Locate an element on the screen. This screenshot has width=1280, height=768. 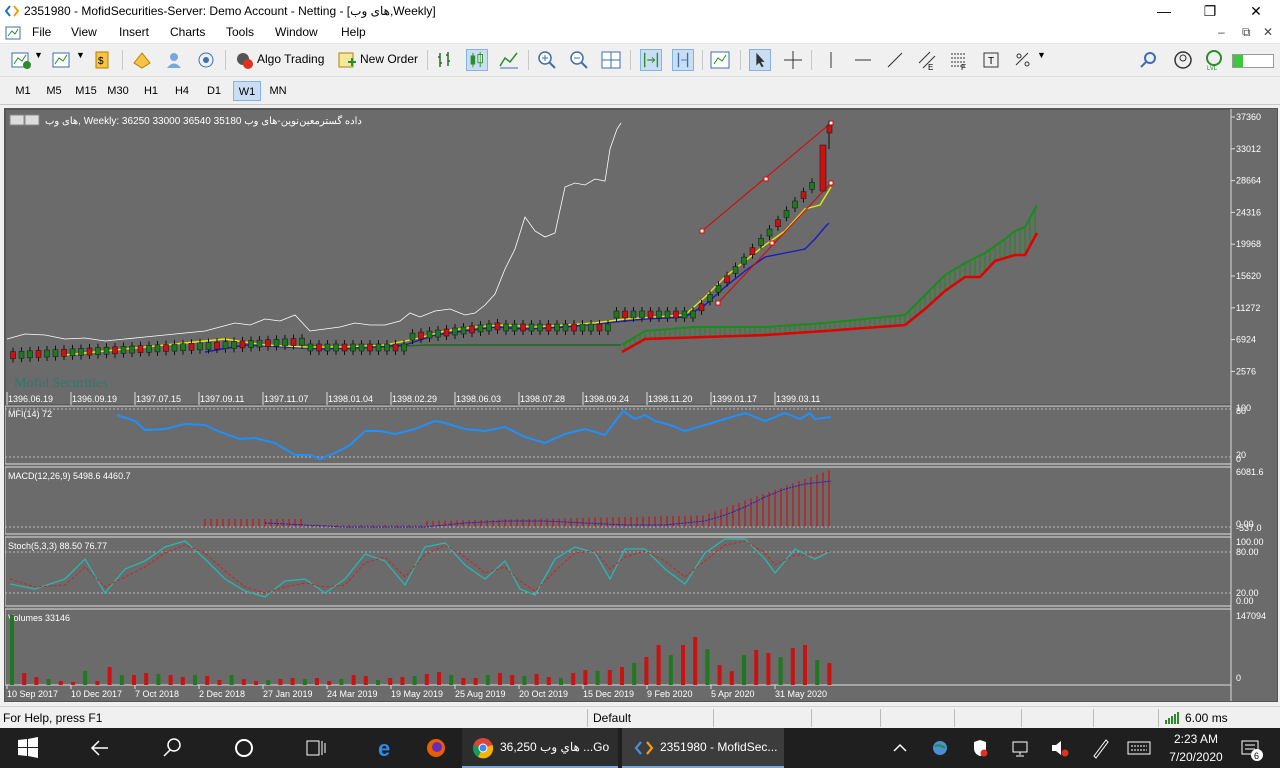
pen-workspace-icon is located at coordinates (1100, 748).